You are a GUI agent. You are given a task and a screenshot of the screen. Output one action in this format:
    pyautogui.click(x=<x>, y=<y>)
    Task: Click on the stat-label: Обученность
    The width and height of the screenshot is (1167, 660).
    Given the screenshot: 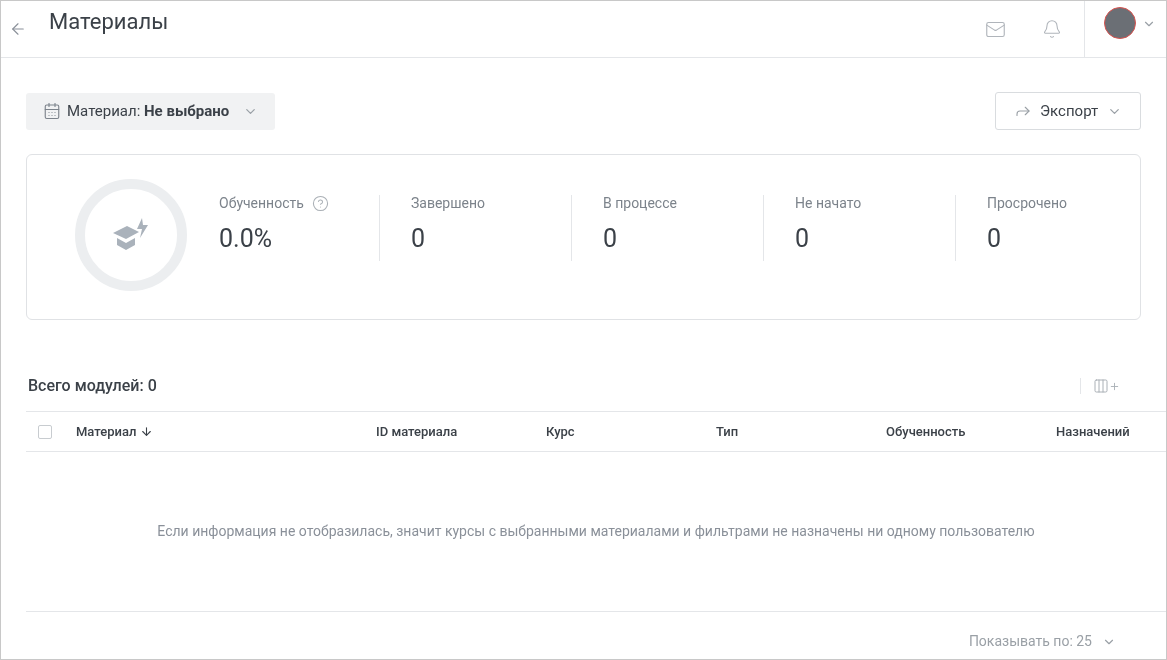 What is the action you would take?
    pyautogui.click(x=261, y=203)
    